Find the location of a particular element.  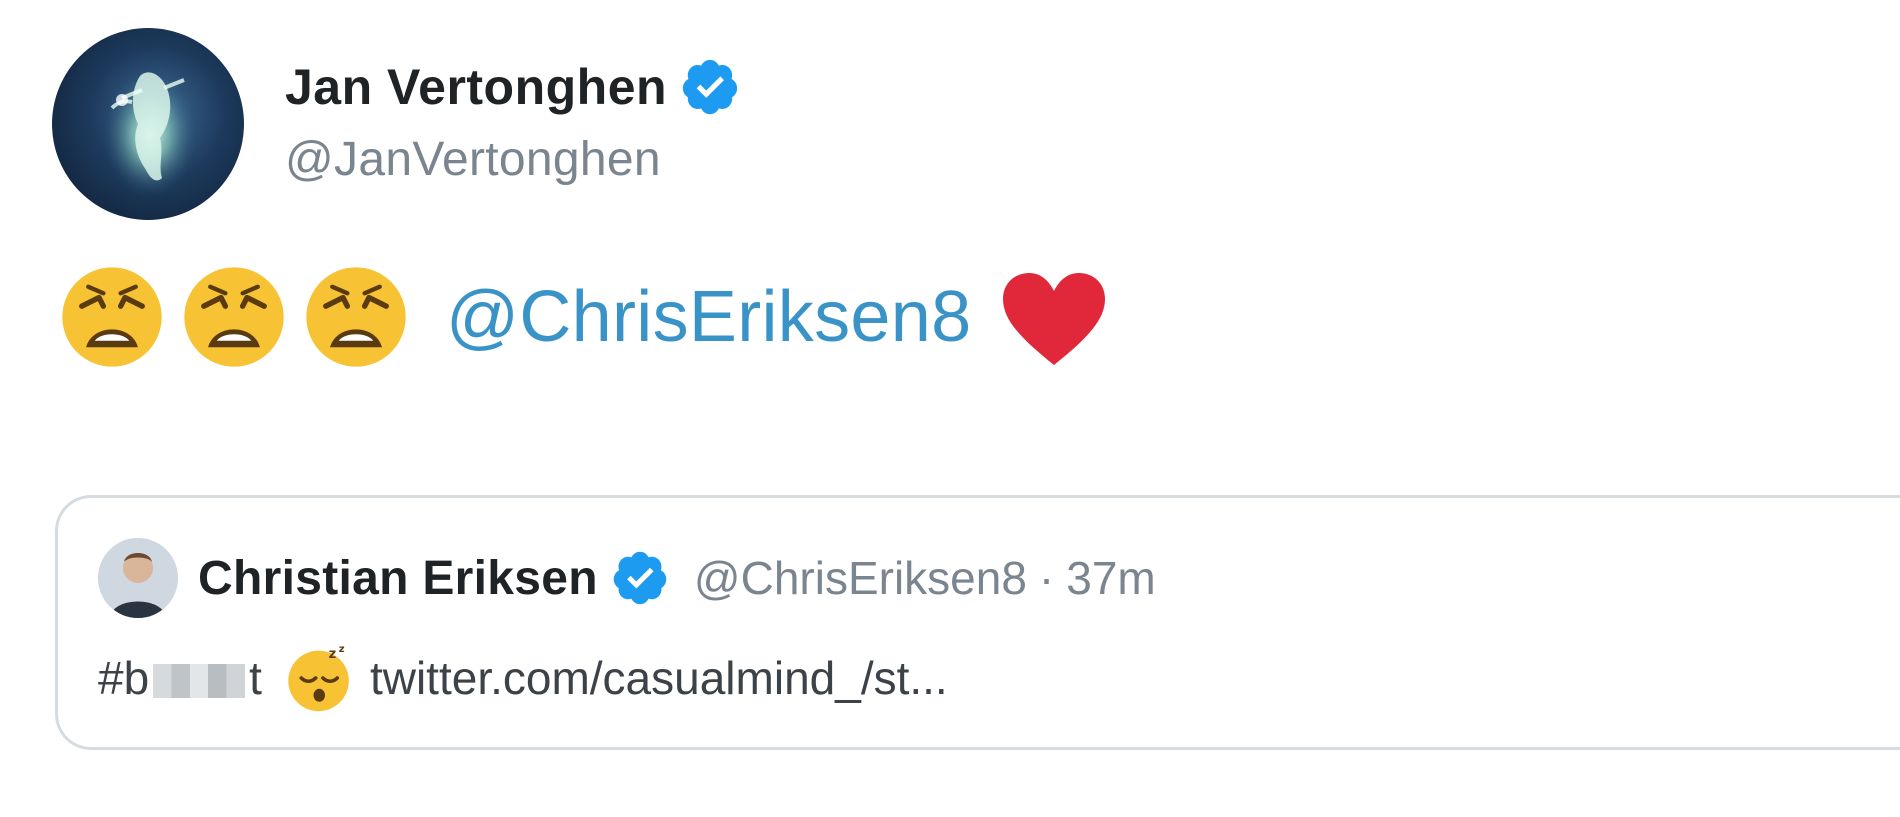

sleeping-face-icon: z z is located at coordinates (318, 678).